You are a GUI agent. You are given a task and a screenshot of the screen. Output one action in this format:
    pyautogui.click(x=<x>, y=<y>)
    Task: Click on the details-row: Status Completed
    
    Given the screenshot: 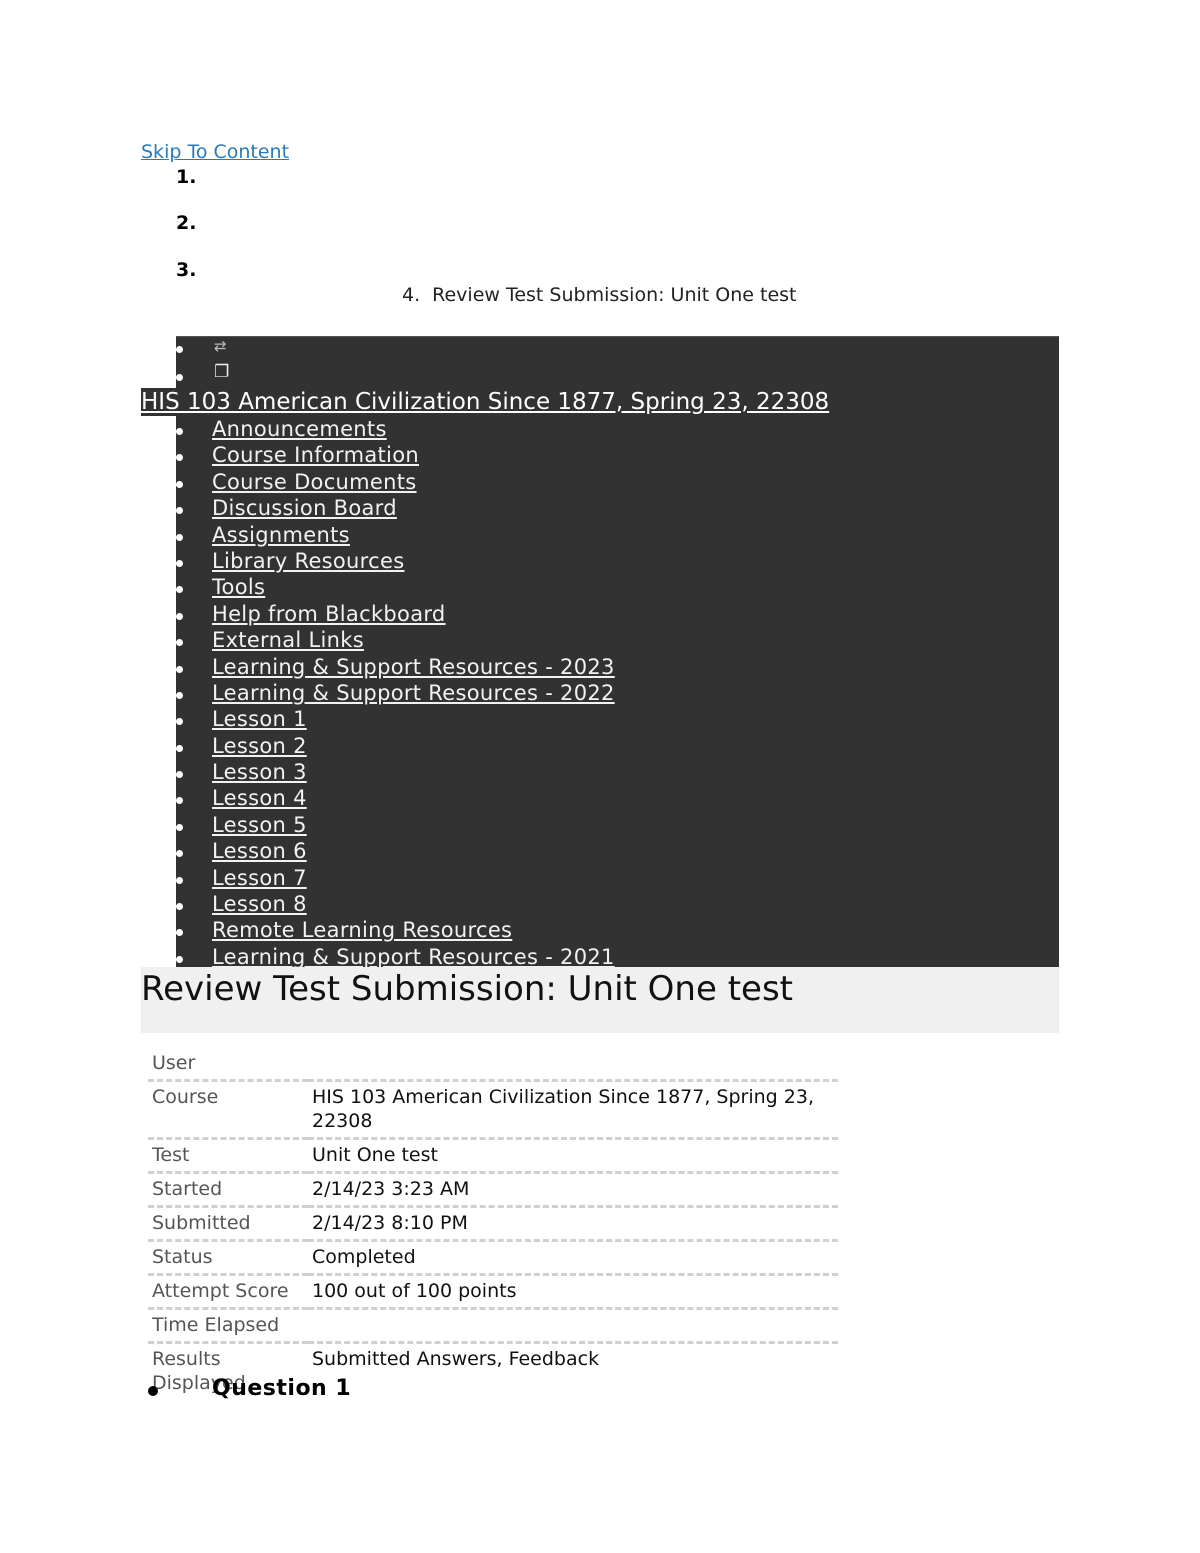 What is the action you would take?
    pyautogui.click(x=493, y=1257)
    